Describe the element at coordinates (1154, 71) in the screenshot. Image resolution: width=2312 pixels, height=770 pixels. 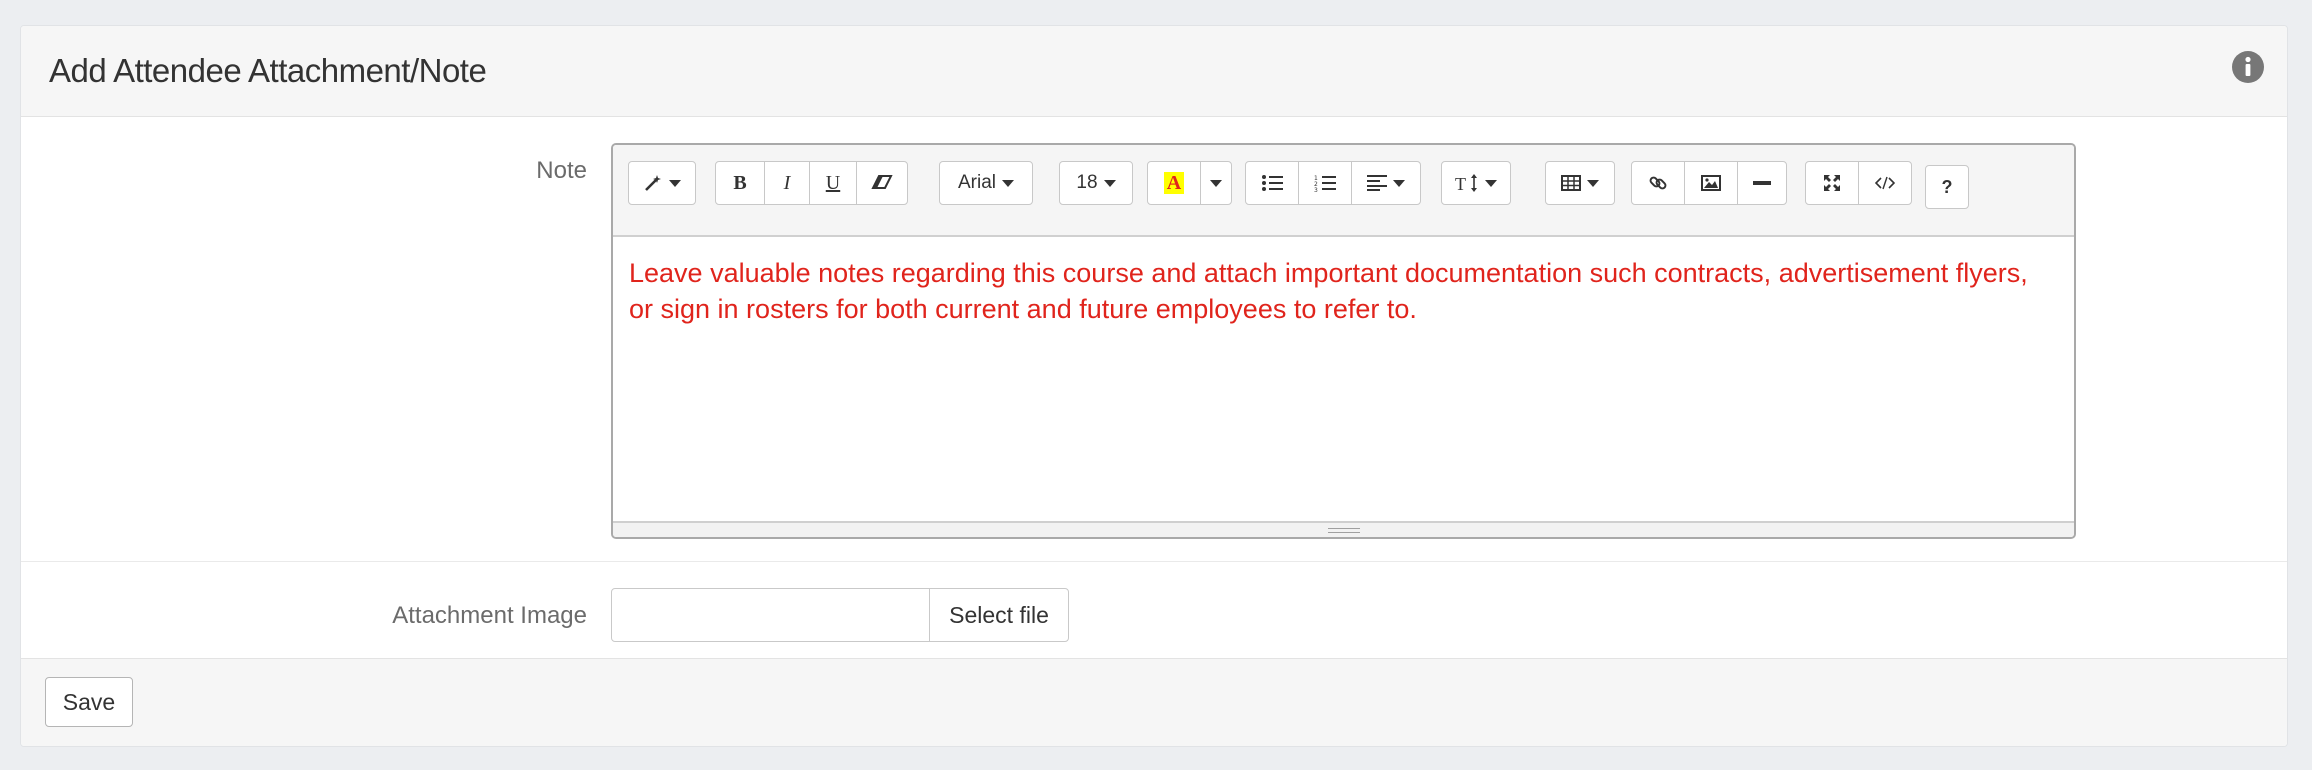
I see `panel-header: Add Attendee Attachment/Note` at that location.